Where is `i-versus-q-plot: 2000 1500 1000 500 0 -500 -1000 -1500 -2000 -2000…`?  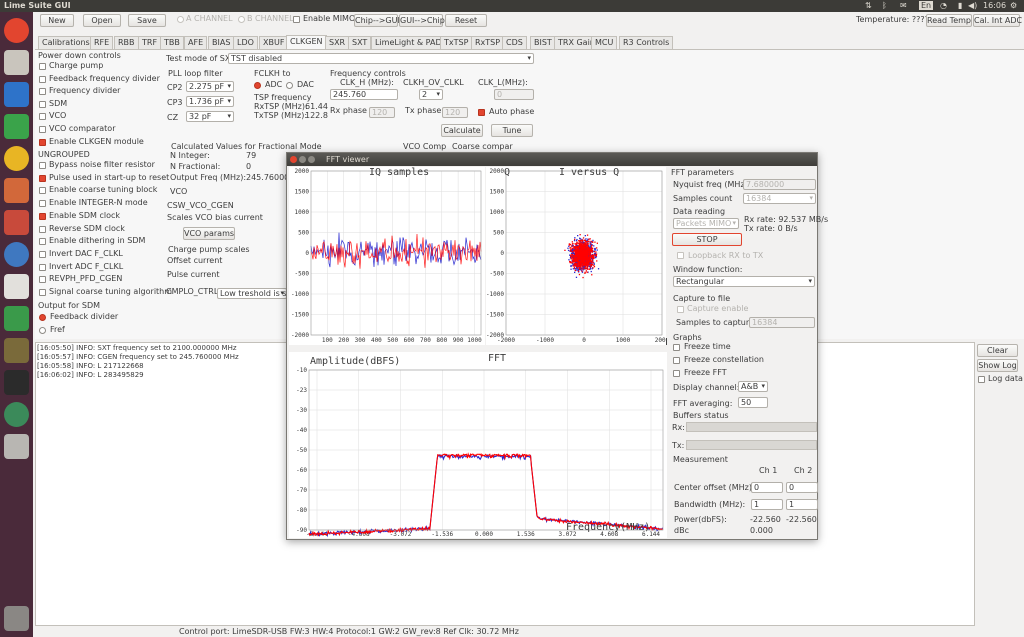
i-versus-q-plot: 2000 1500 1000 500 0 -500 -1000 -1500 -2000 -2000… is located at coordinates (578, 256).